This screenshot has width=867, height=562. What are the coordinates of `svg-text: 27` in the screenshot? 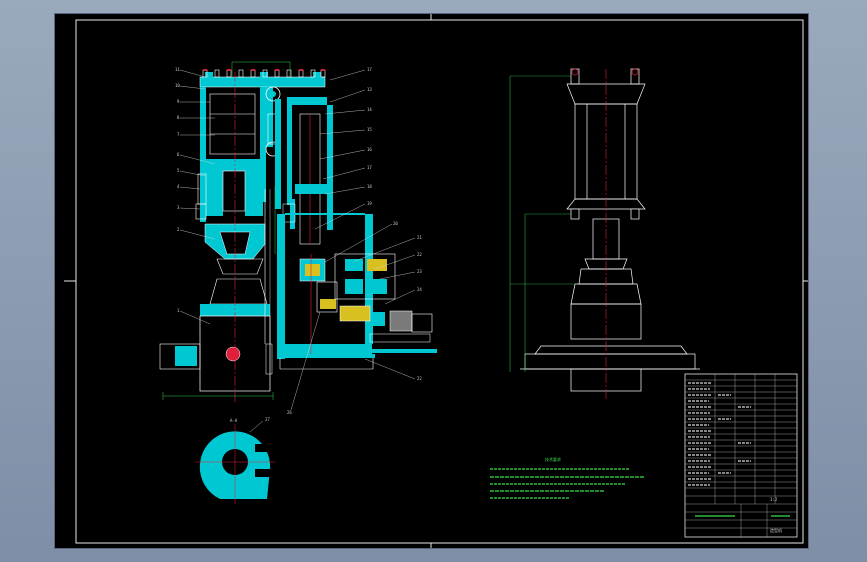 It's located at (267, 419).